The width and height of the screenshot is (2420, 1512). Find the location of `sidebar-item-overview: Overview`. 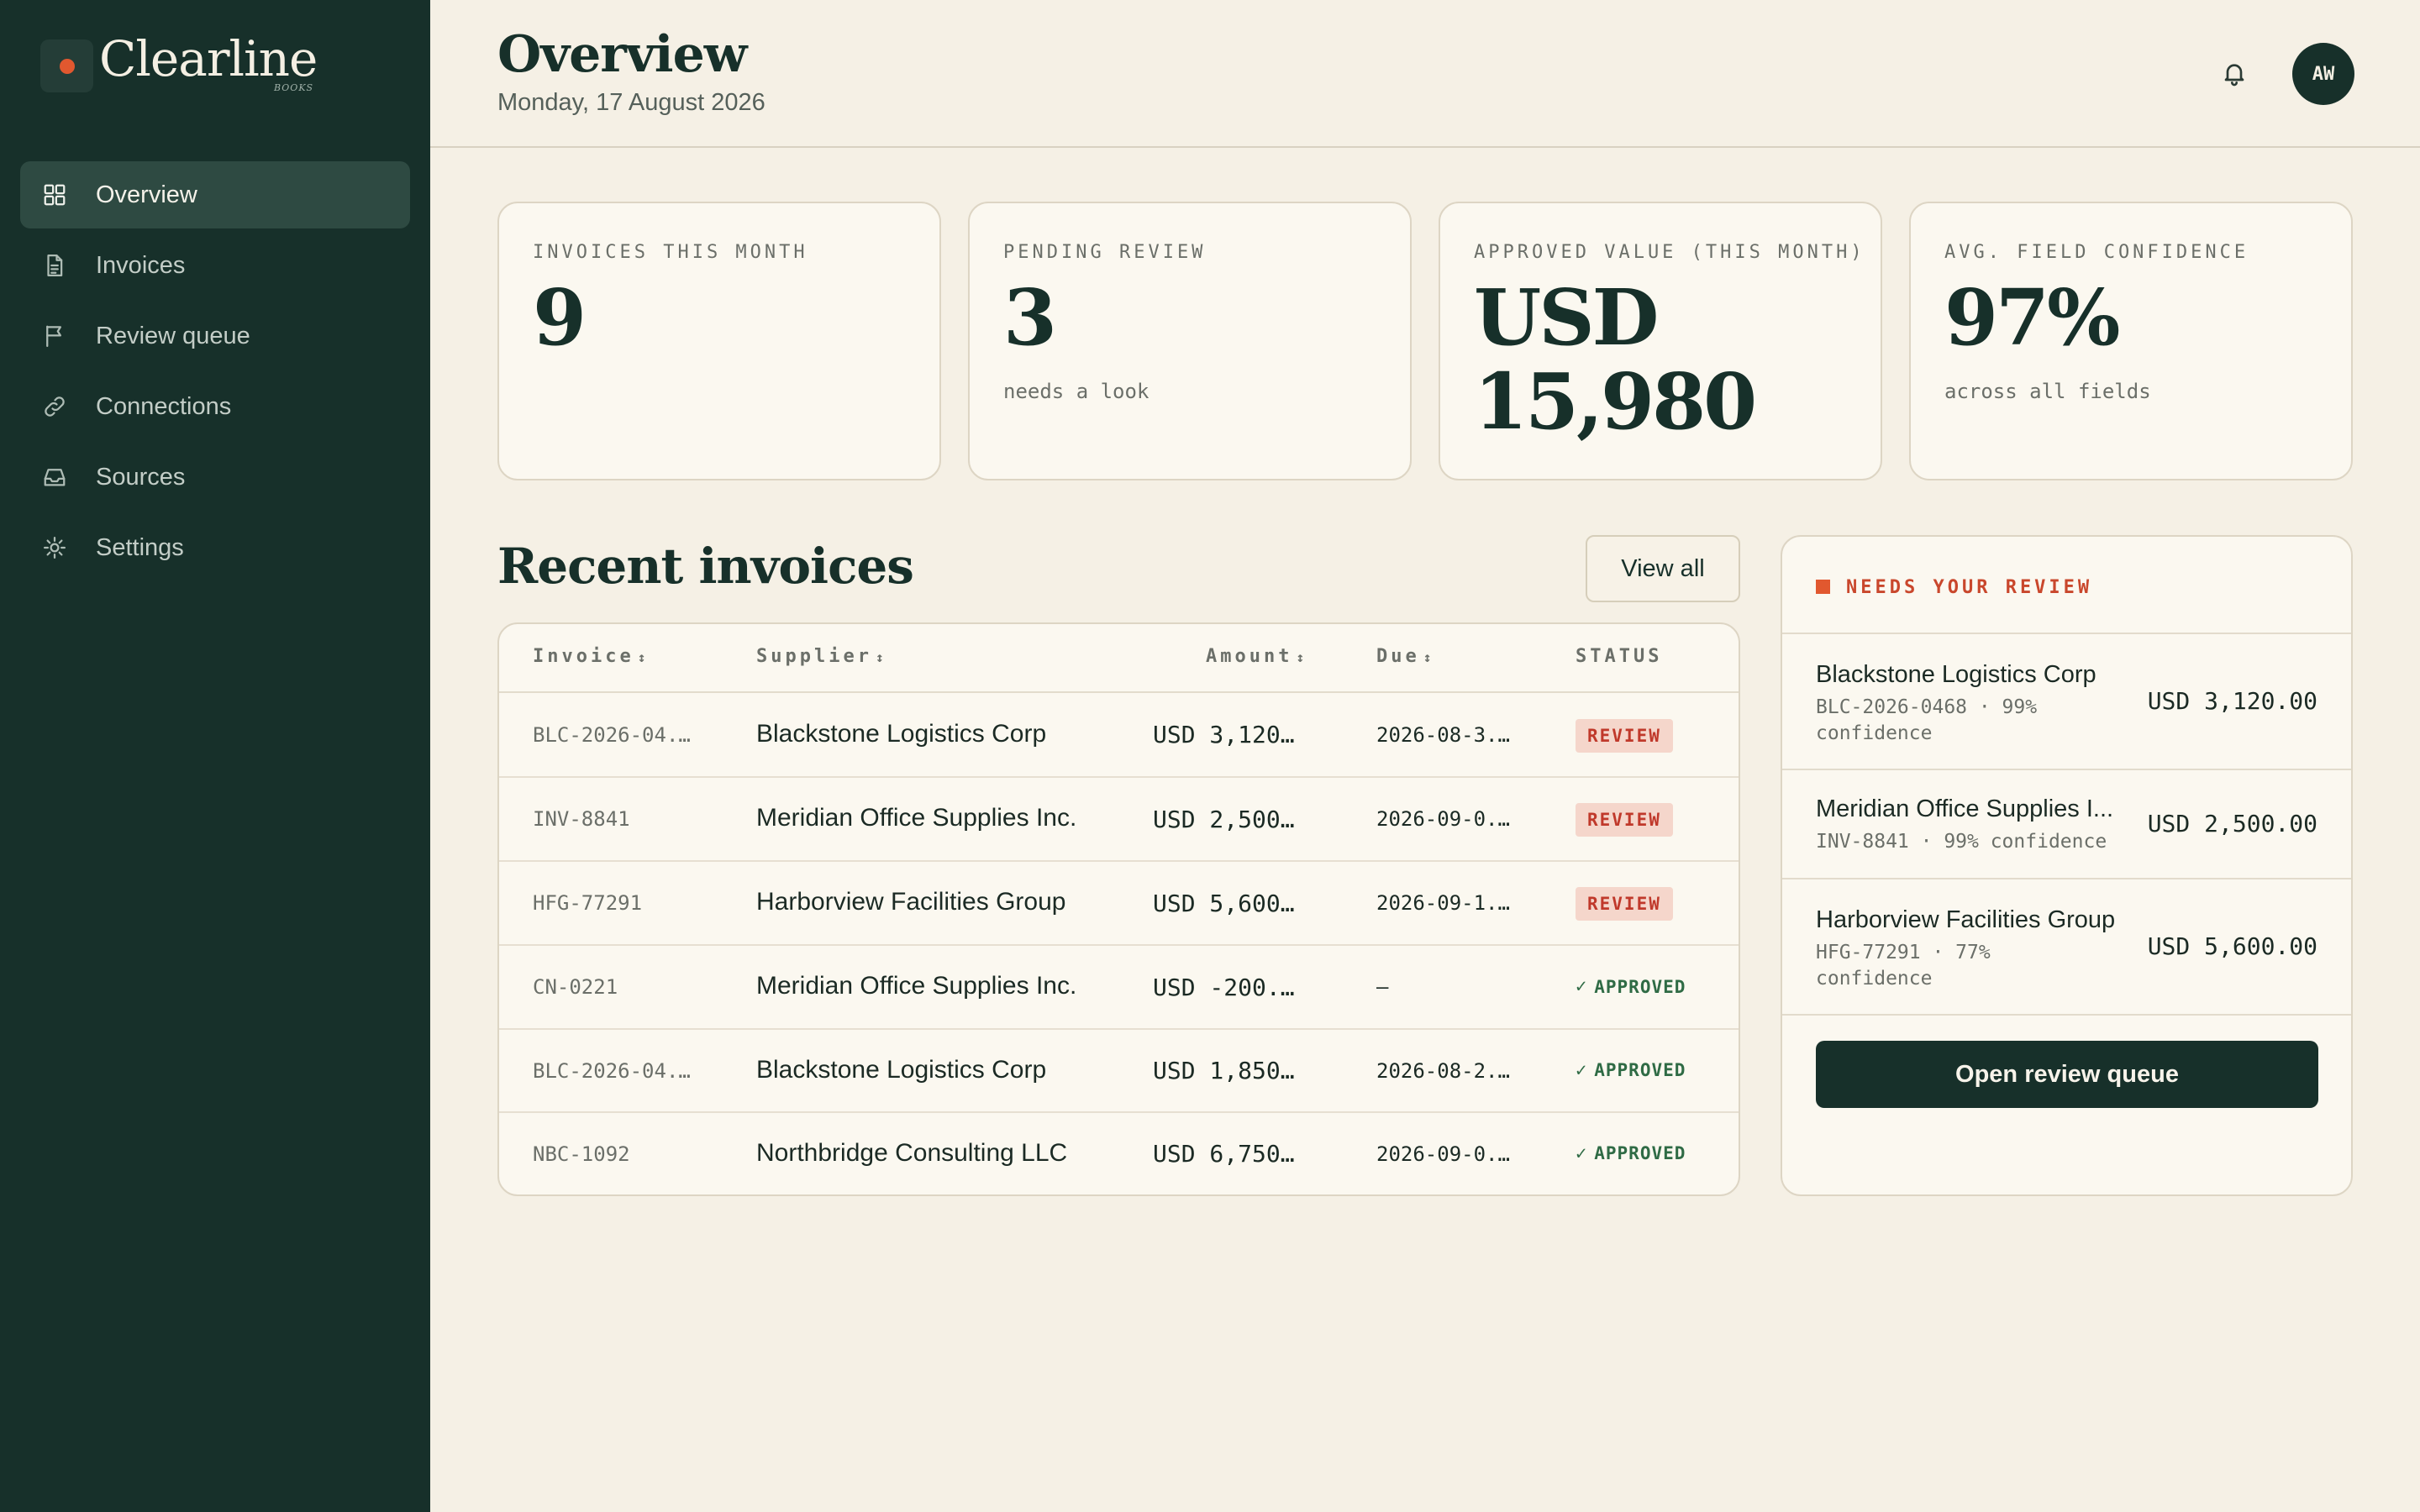

sidebar-item-overview: Overview is located at coordinates (215, 194).